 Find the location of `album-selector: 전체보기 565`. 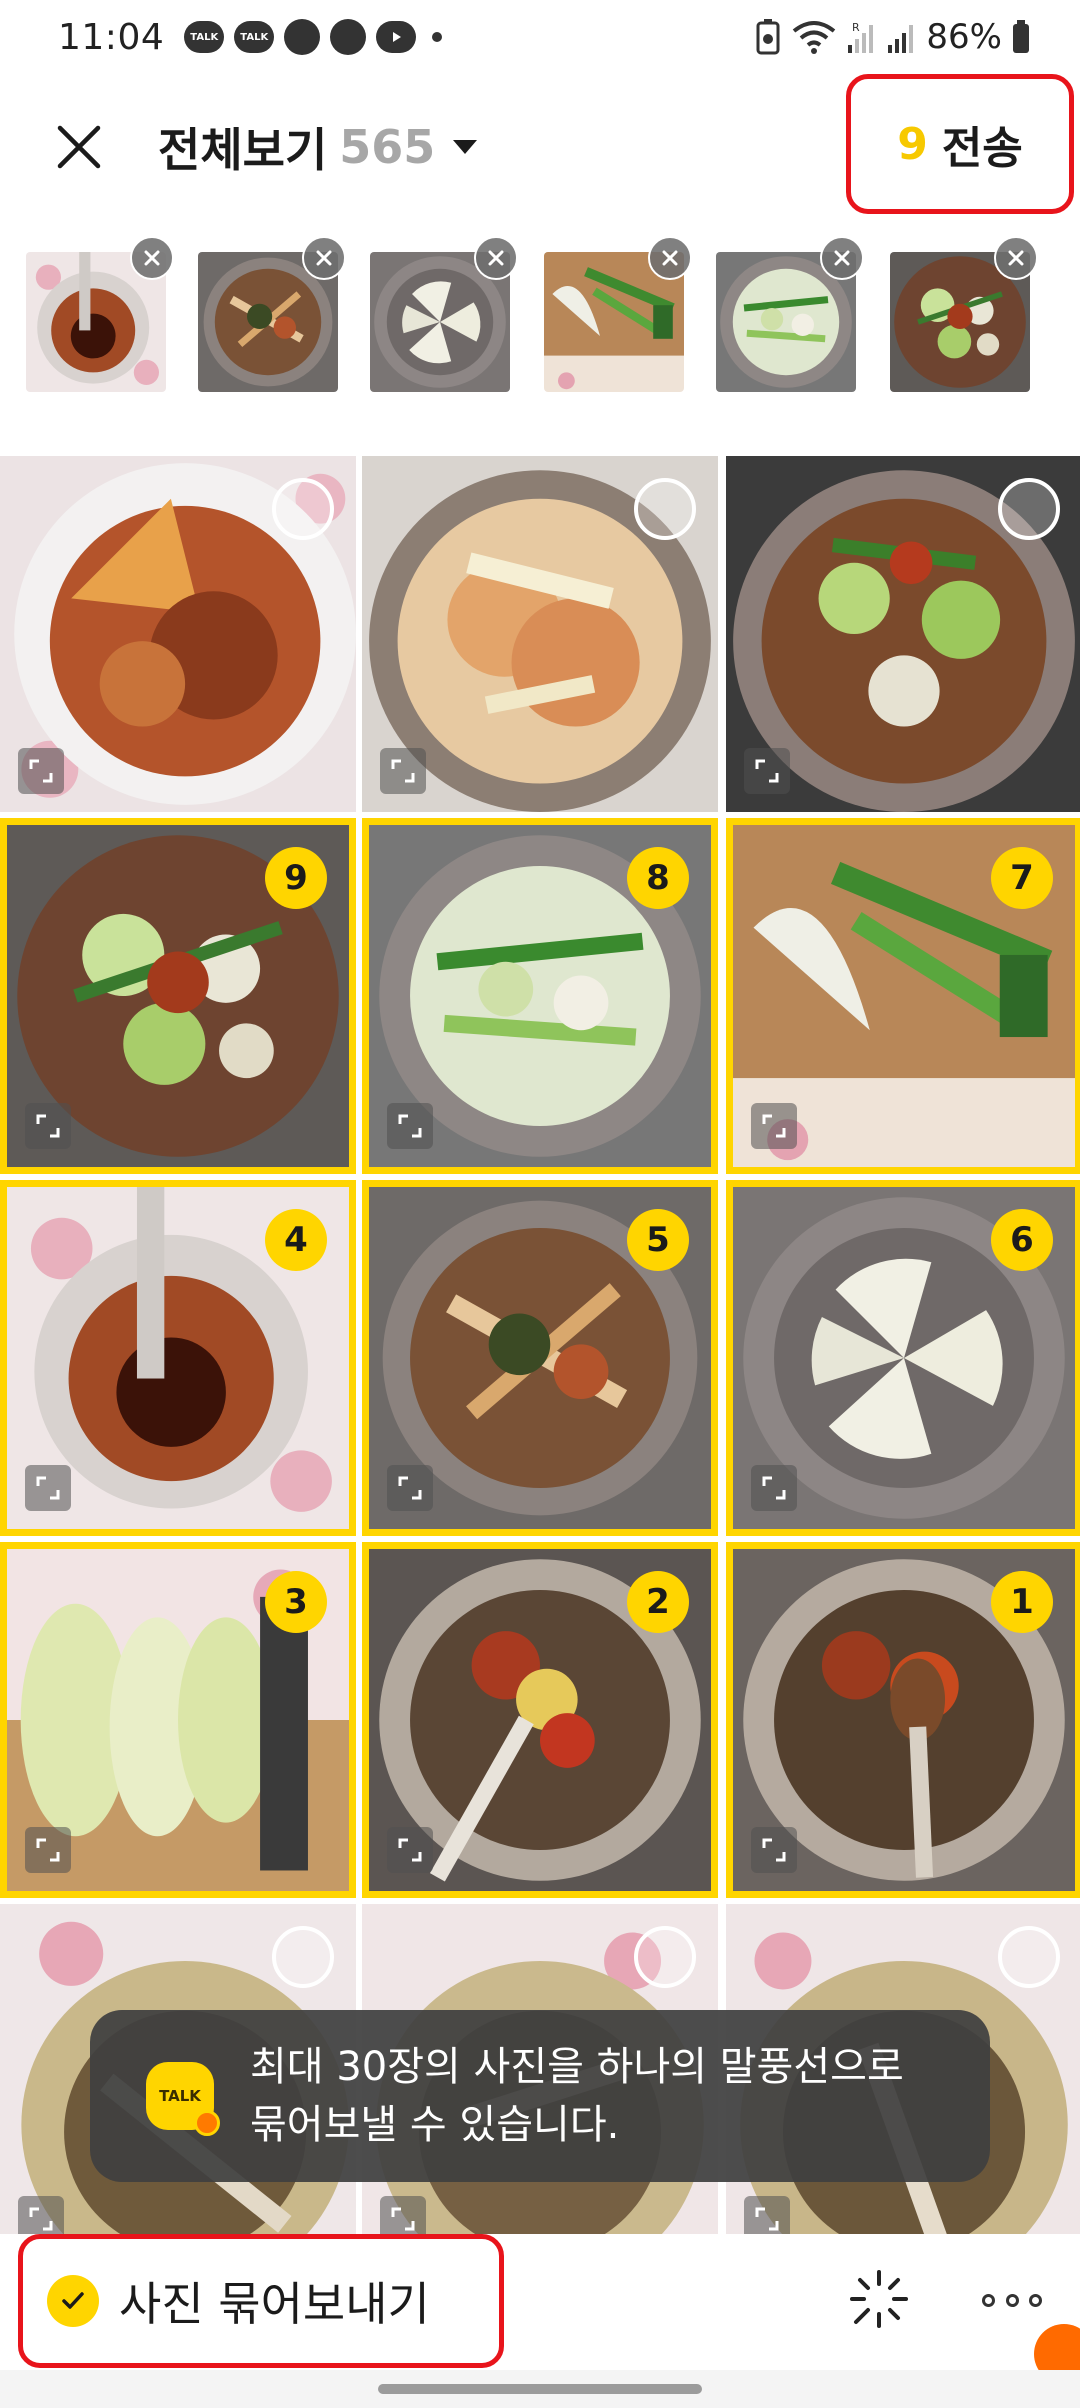

album-selector: 전체보기 565 is located at coordinates (318, 147).